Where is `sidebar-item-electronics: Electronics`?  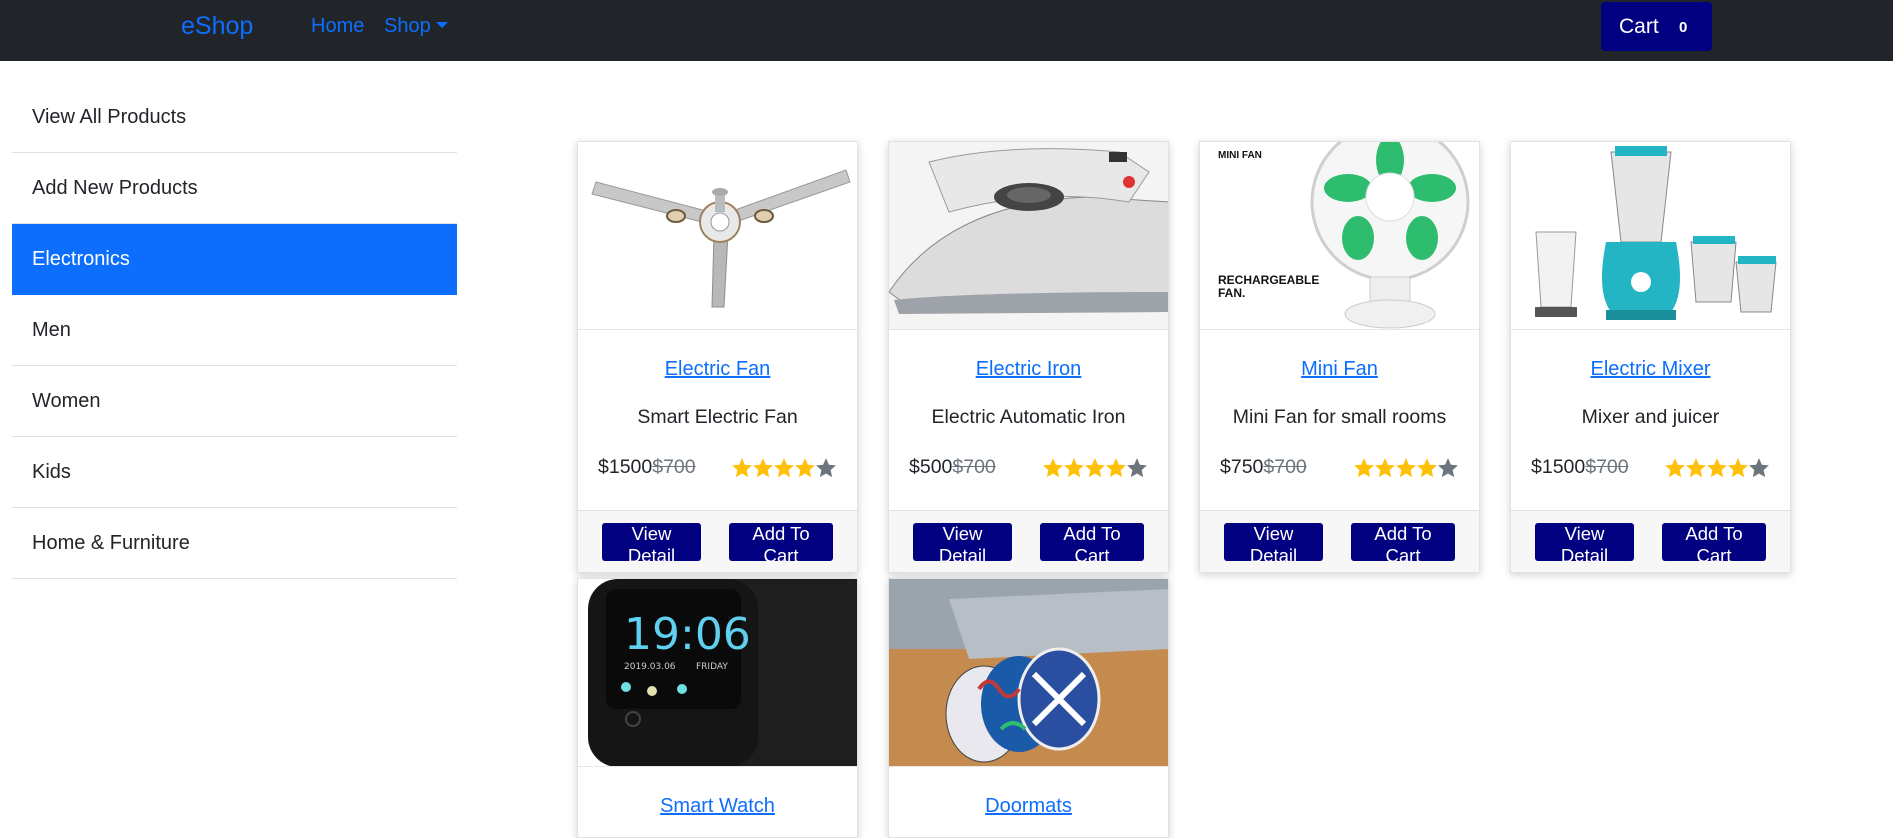 sidebar-item-electronics: Electronics is located at coordinates (234, 259).